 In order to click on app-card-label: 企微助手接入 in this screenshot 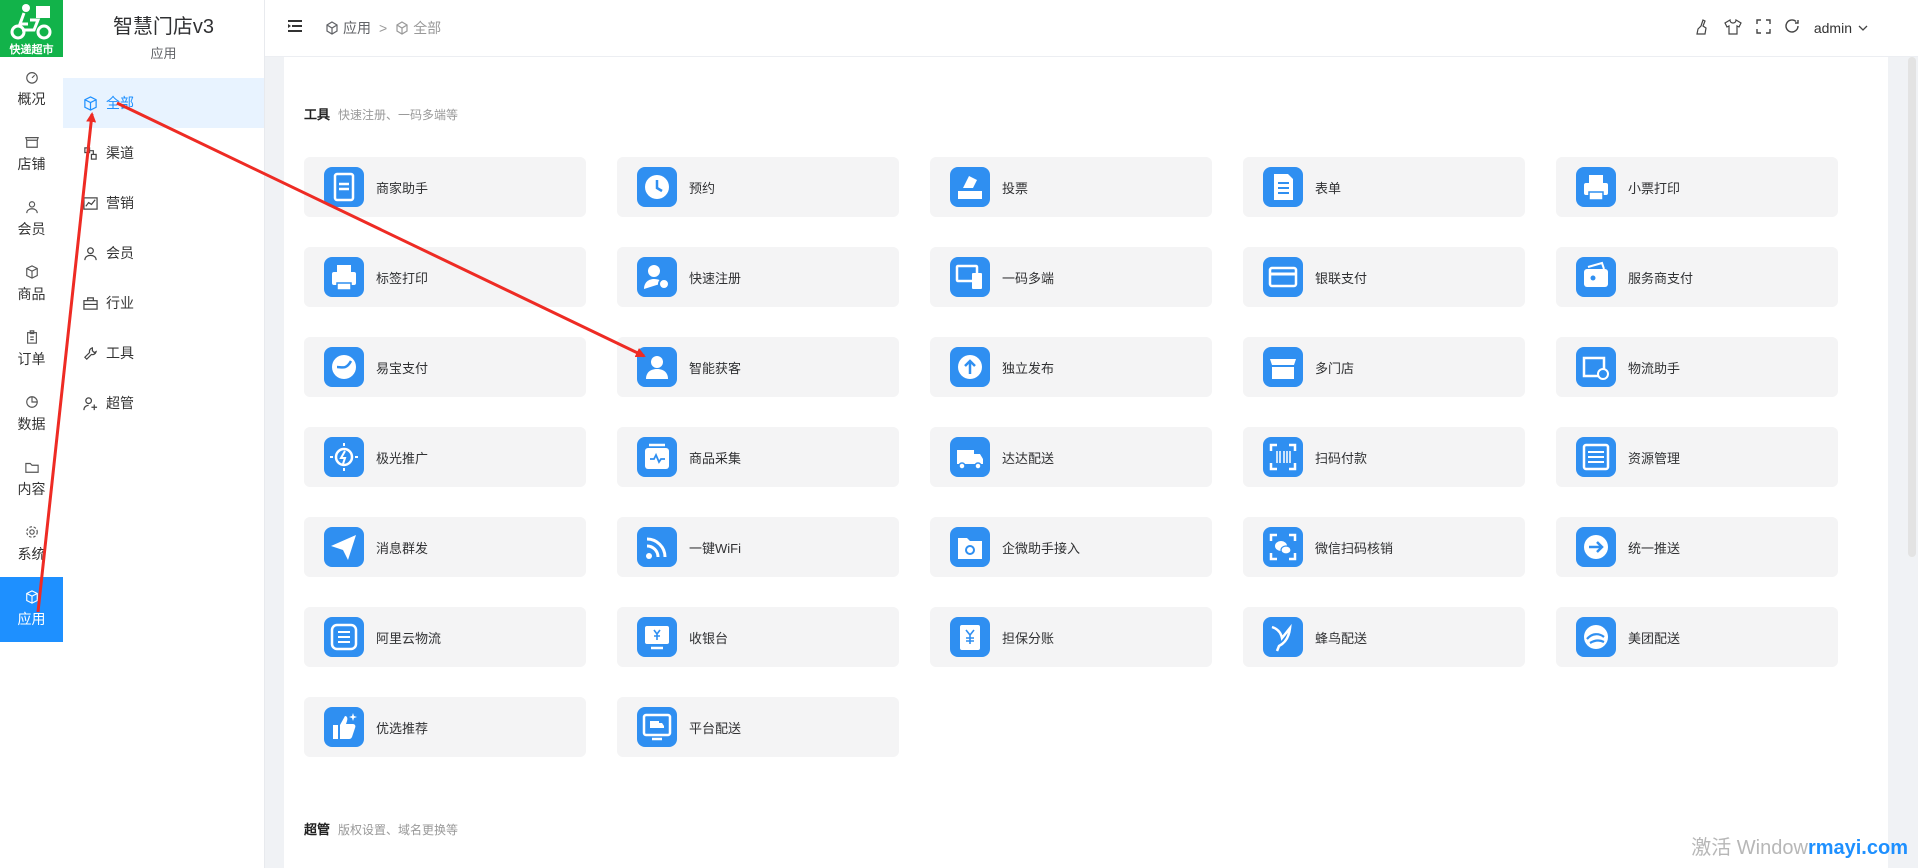, I will do `click(1041, 548)`.